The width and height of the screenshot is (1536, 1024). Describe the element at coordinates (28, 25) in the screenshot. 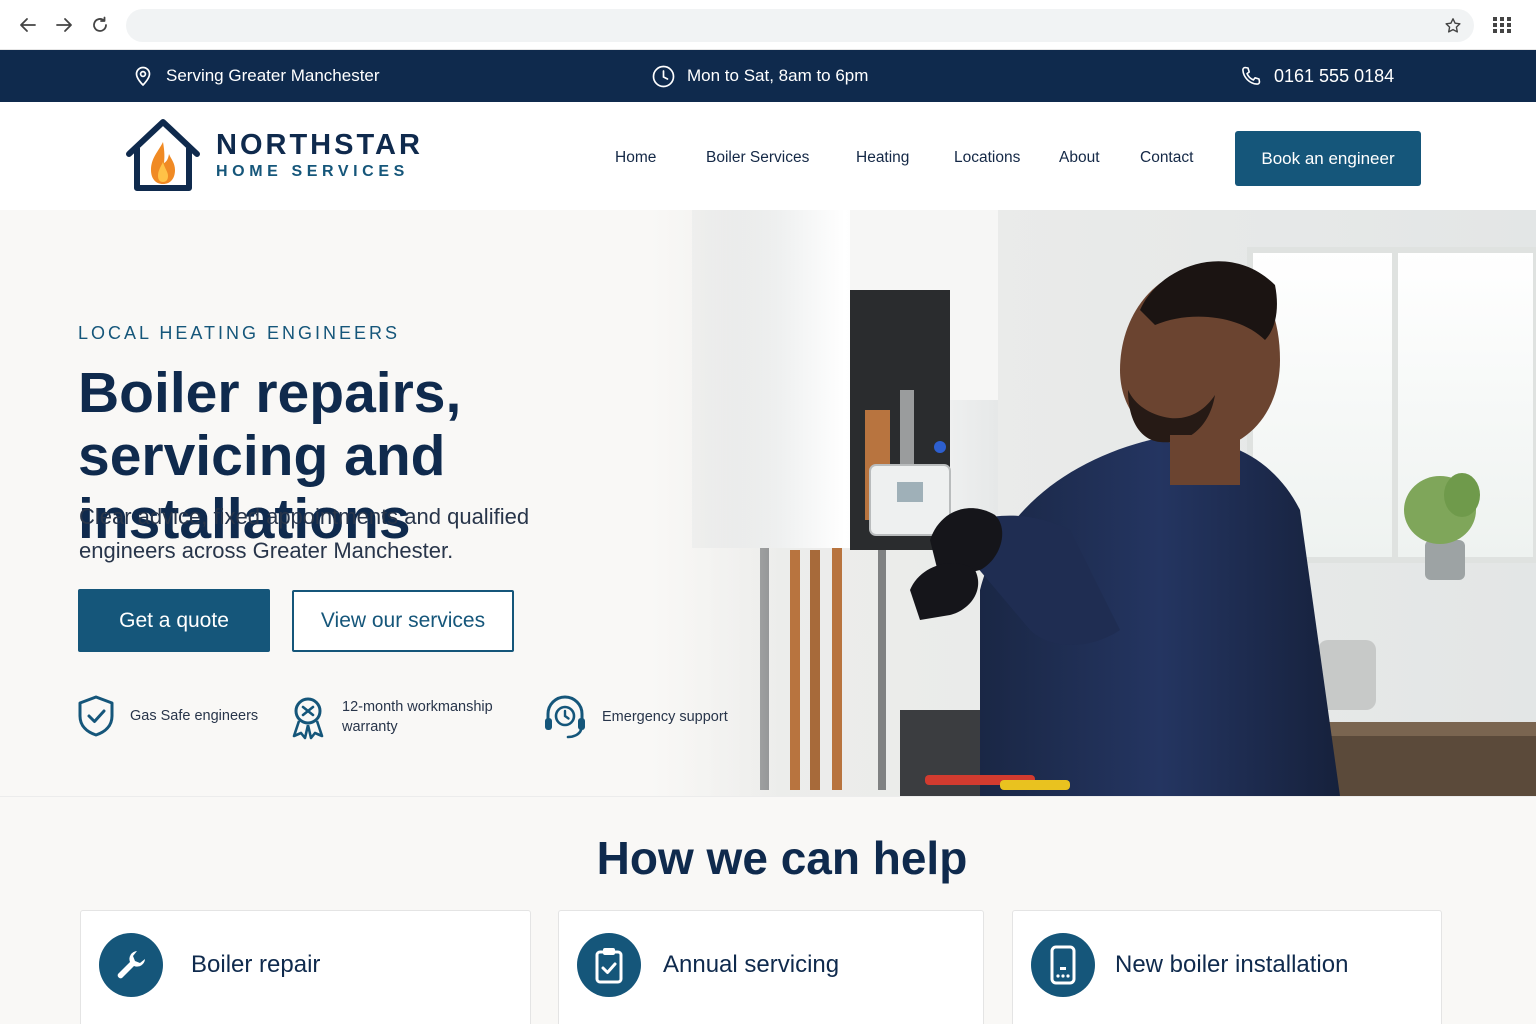

I see `back-arrow-icon` at that location.